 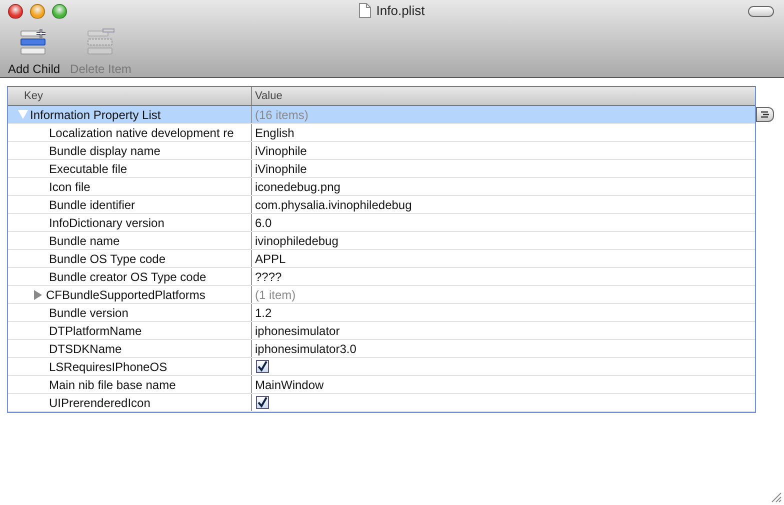 I want to click on value-label: (1 item), so click(x=275, y=295).